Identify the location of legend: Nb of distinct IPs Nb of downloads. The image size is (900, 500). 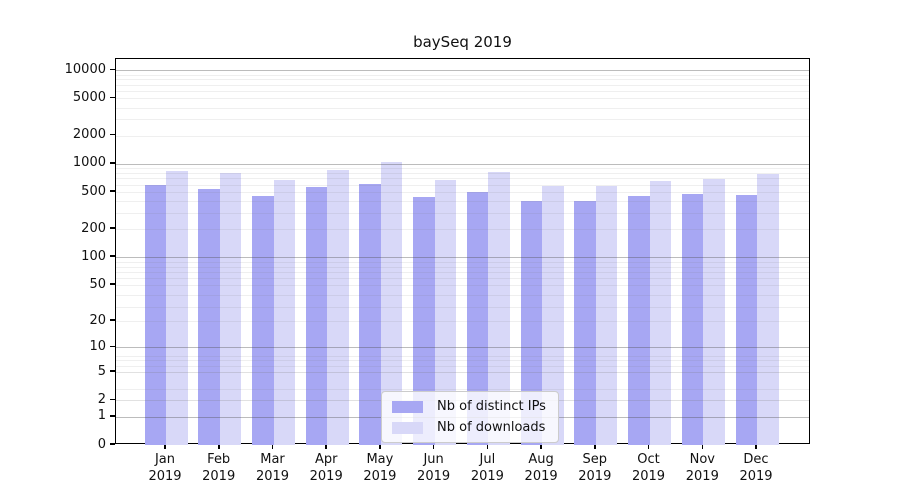
(470, 417).